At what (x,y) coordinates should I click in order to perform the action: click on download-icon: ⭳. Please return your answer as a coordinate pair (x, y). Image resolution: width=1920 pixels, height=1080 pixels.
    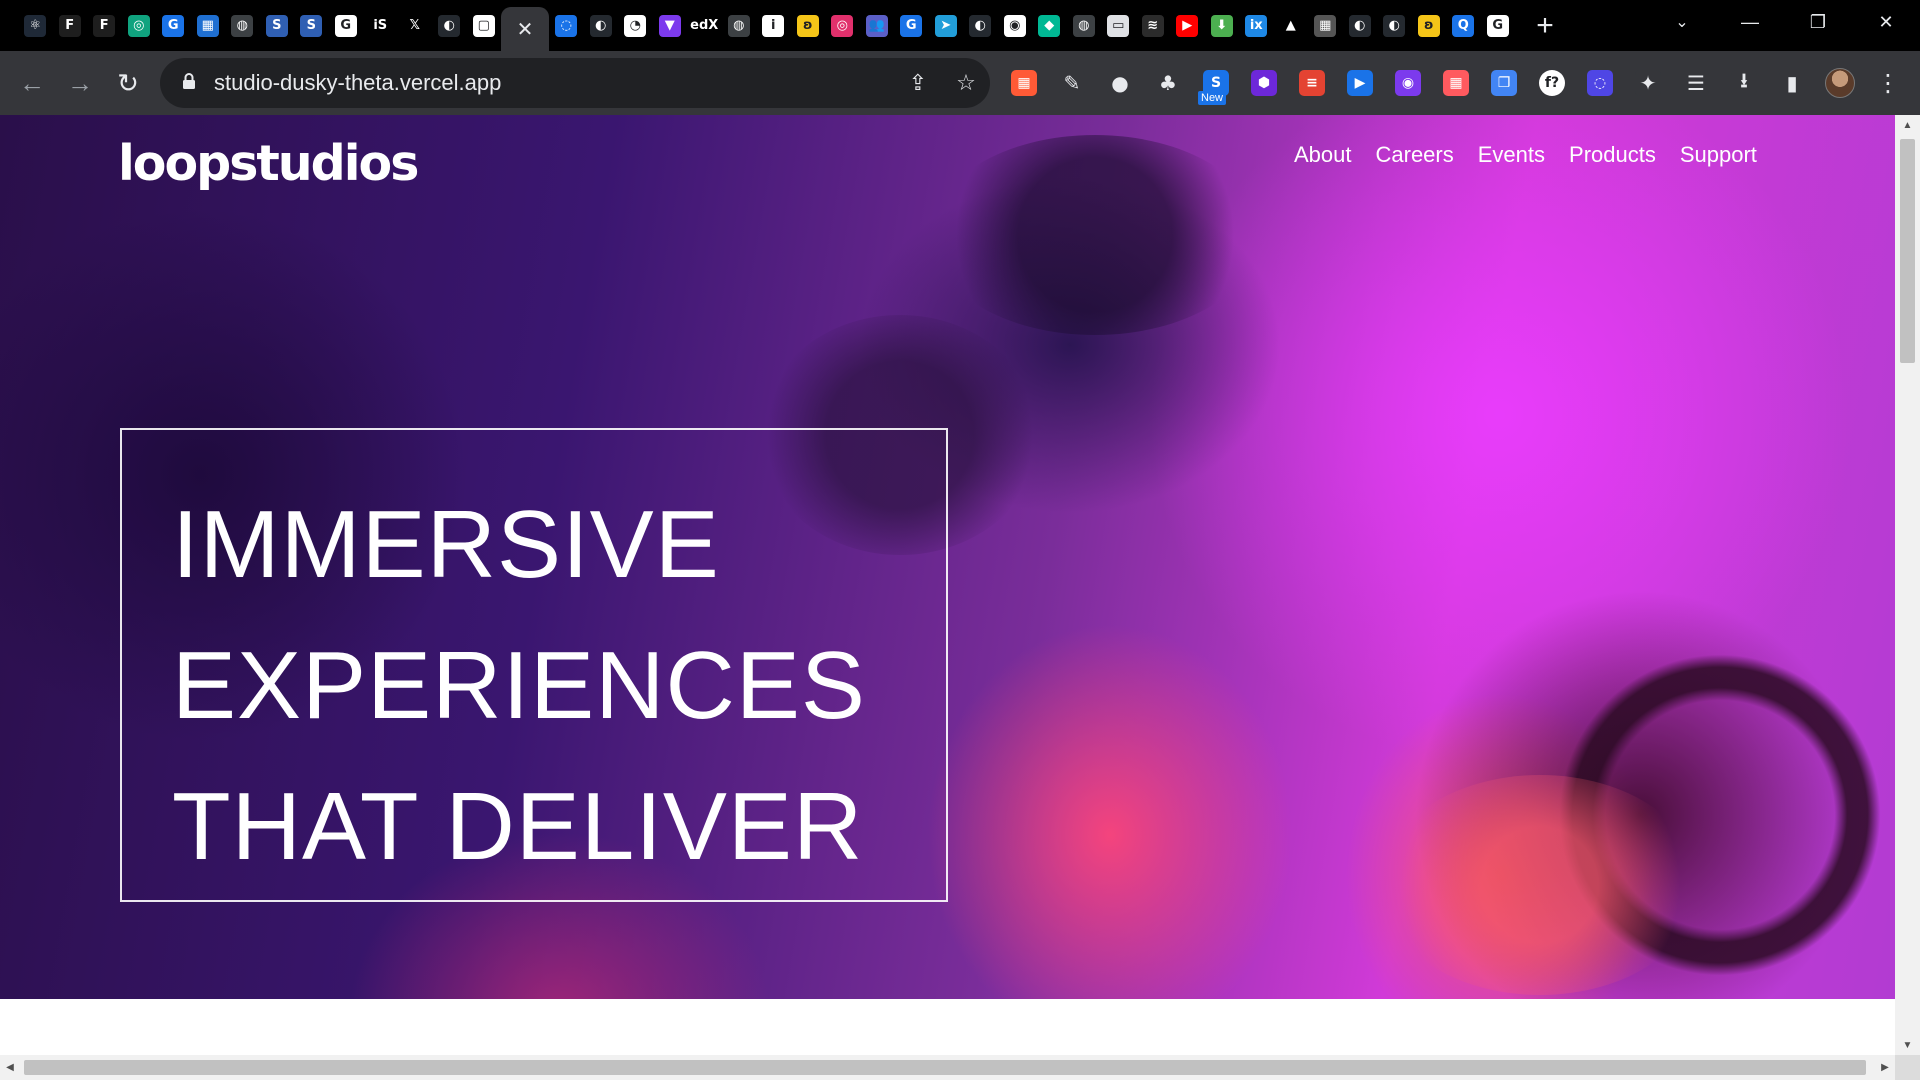
    Looking at the image, I should click on (1744, 83).